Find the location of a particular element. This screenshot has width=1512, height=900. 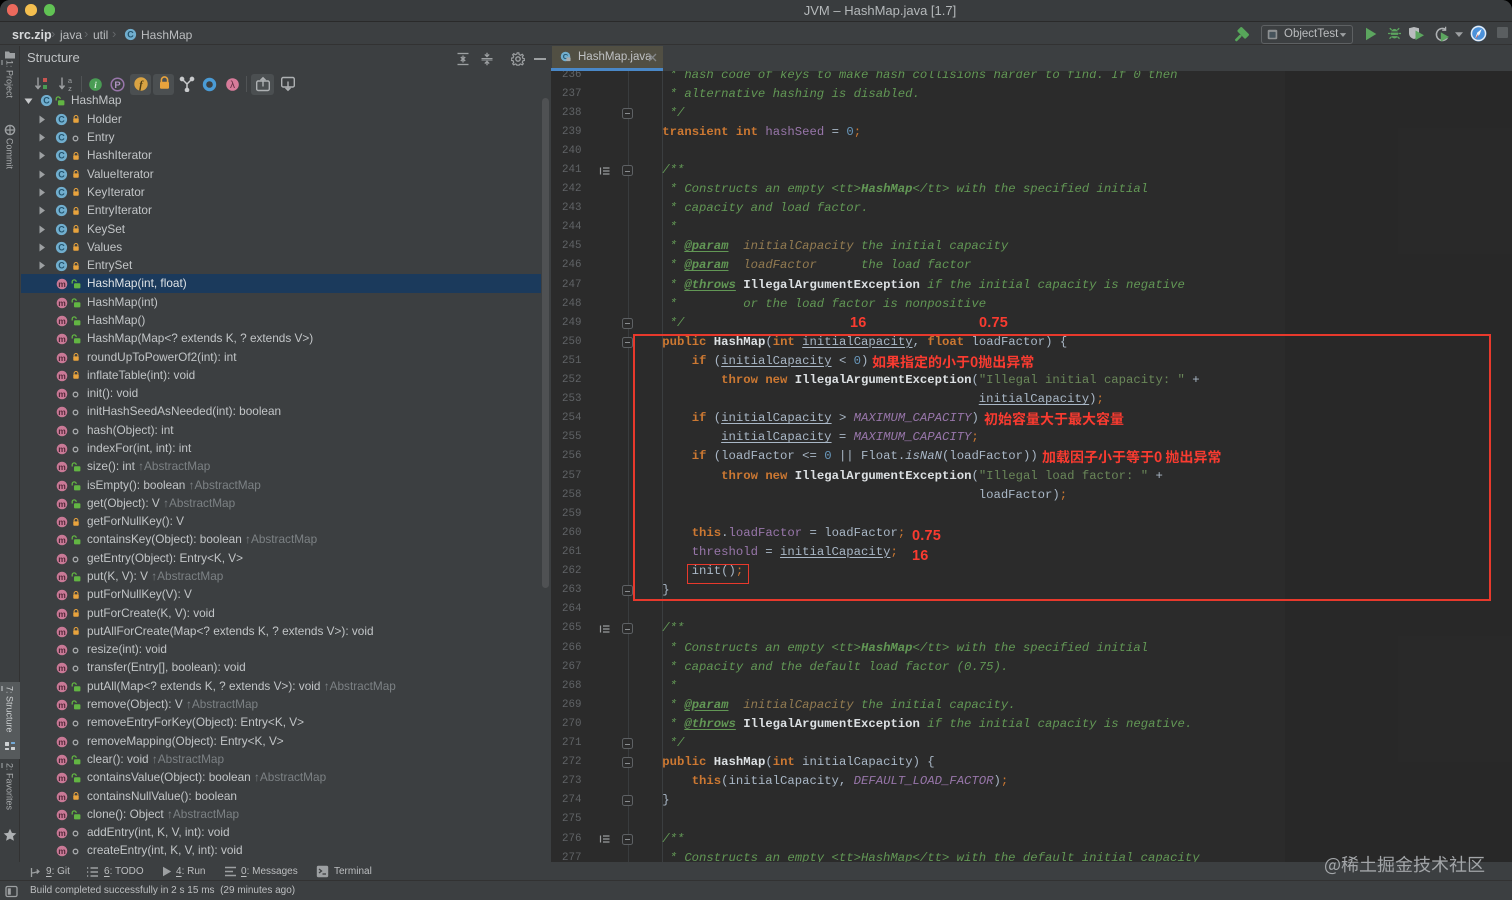

svg-text: z is located at coordinates (70, 88).